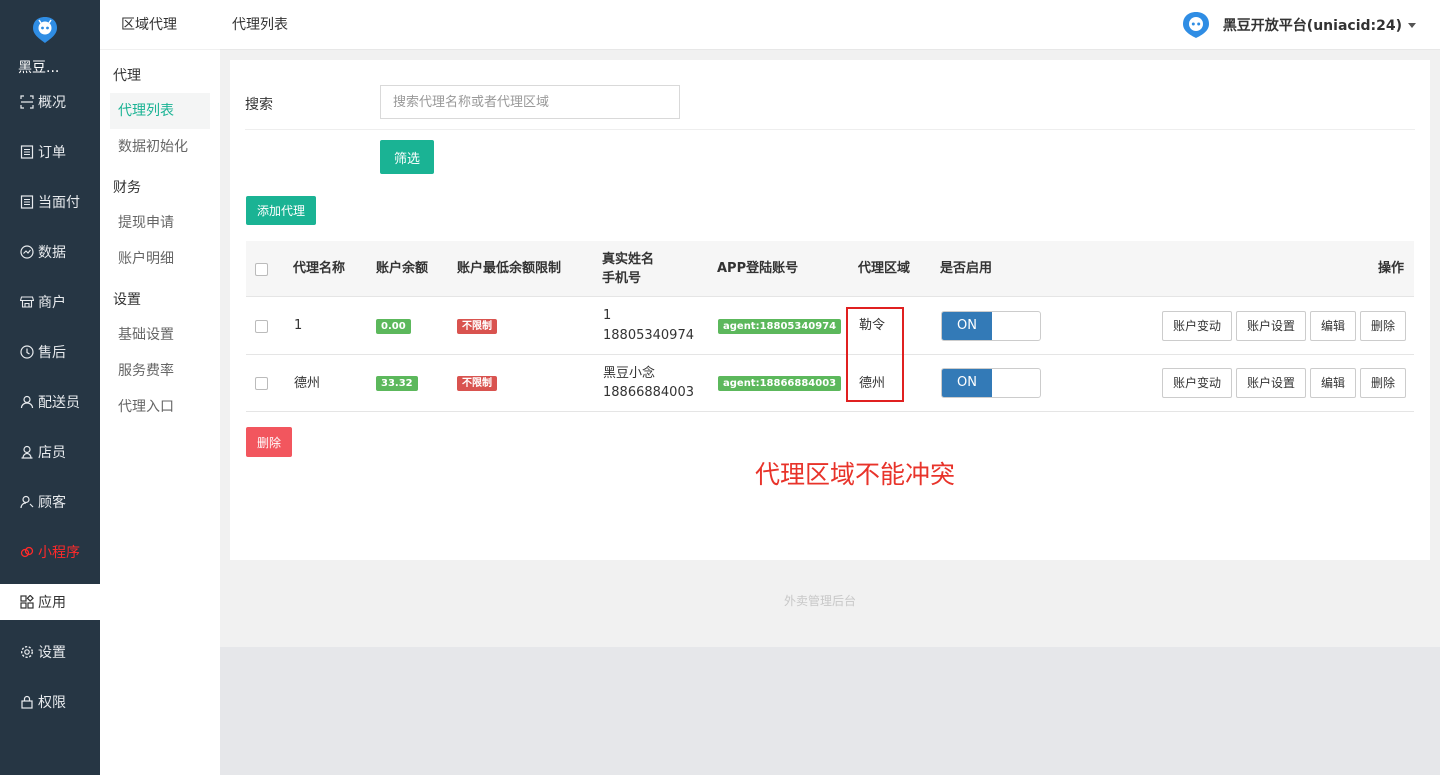 This screenshot has height=775, width=1440. Describe the element at coordinates (967, 326) in the screenshot. I see `toggle-on-label: ON` at that location.